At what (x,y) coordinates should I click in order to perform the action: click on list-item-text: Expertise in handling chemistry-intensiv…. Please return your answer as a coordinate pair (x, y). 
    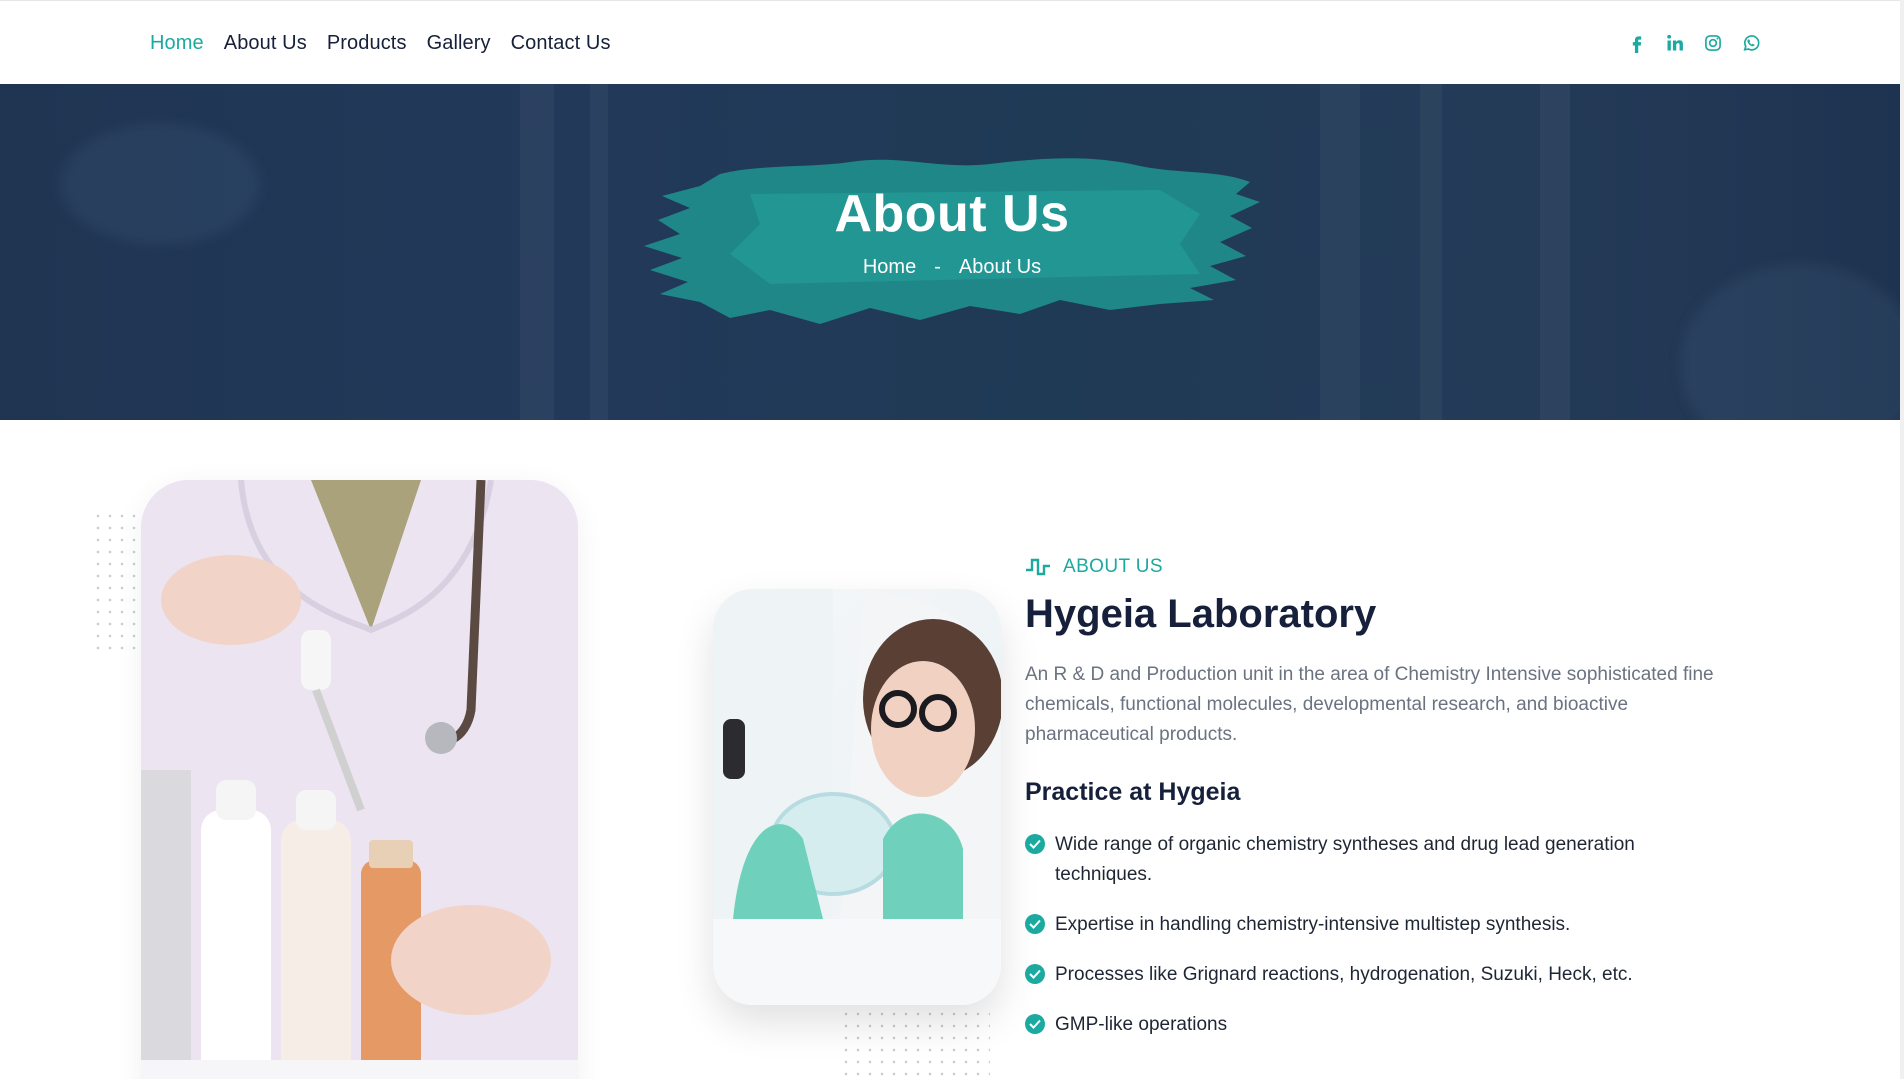
    Looking at the image, I should click on (1313, 924).